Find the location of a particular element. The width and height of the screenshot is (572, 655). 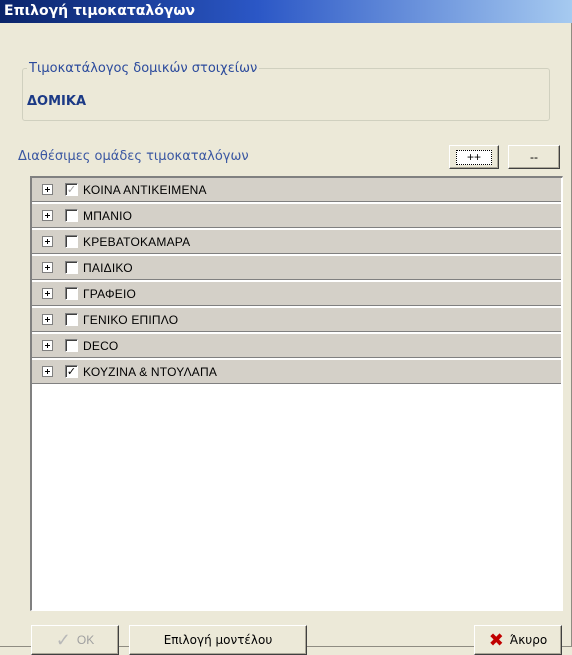

row-label: ΚΟΙΝΑ ΑΝΤΙΚΕΙΜΕΝΑ is located at coordinates (145, 189).